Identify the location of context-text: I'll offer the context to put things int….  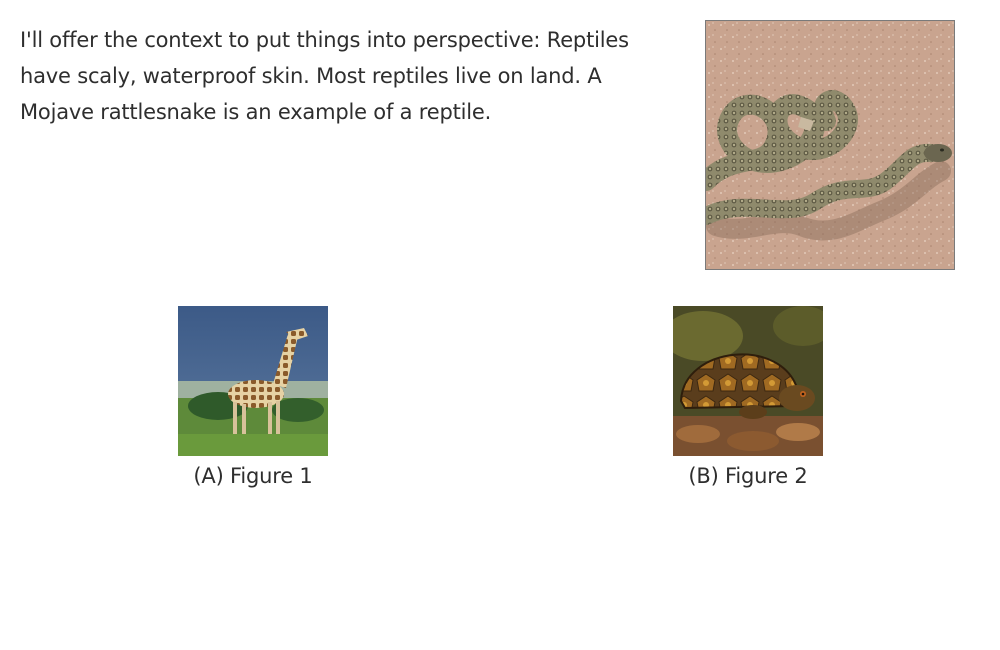
(324, 76).